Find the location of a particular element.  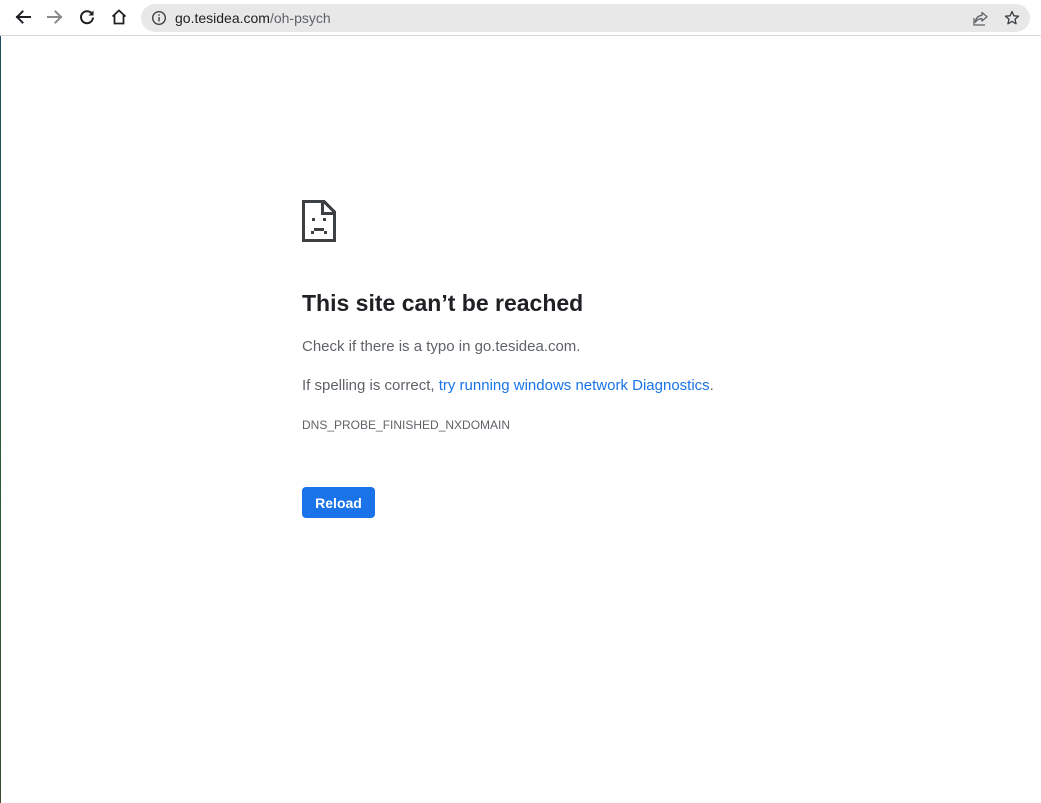

info-icon is located at coordinates (159, 18).